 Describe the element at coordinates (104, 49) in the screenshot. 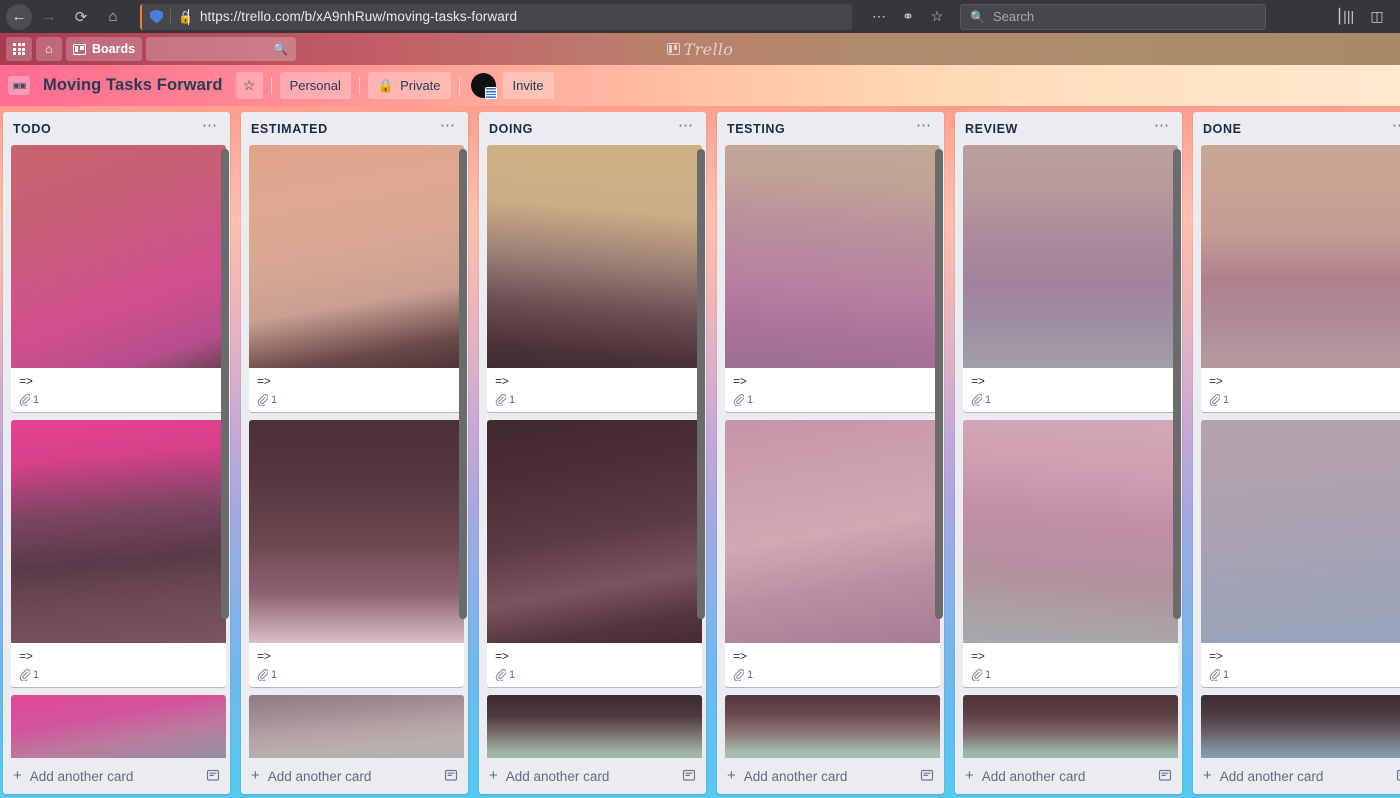

I see `boards-button: Boards` at that location.